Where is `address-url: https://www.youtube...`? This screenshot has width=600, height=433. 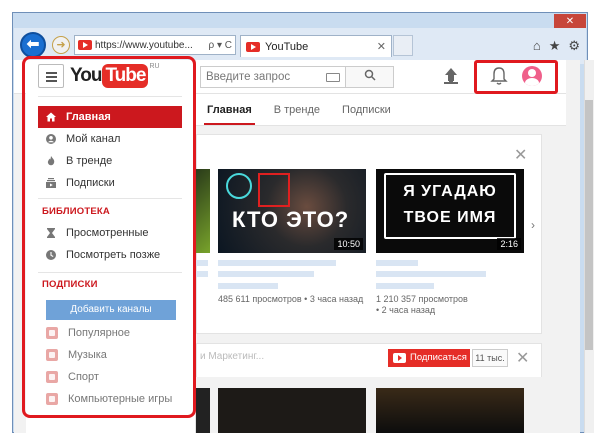 address-url: https://www.youtube... is located at coordinates (150, 45).